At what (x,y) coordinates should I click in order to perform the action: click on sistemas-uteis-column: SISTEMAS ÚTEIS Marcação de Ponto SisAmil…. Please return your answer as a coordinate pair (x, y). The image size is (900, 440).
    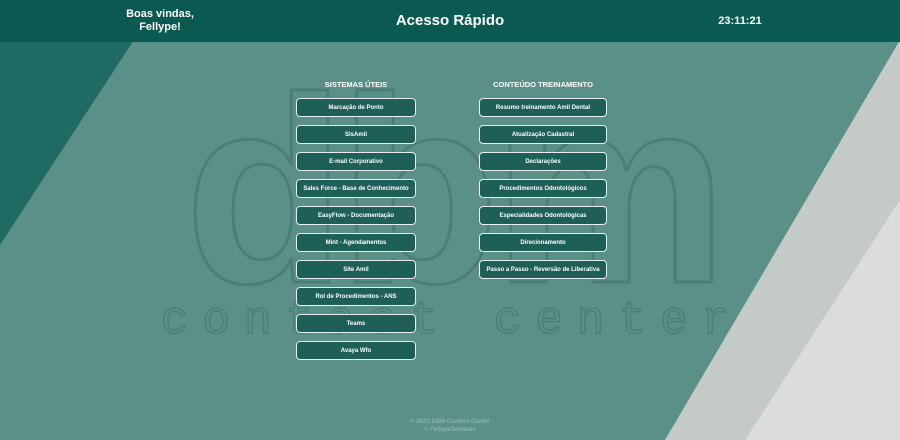
    Looking at the image, I should click on (356, 224).